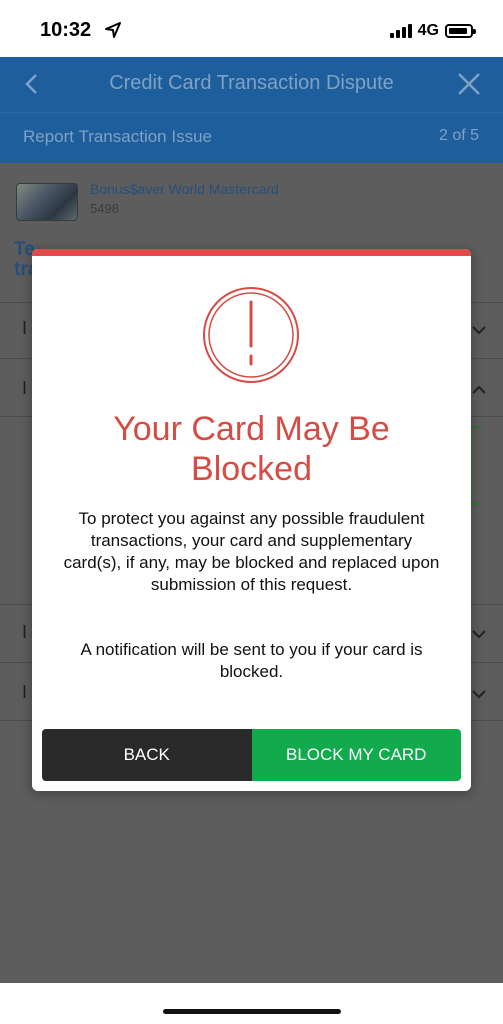 Image resolution: width=503 pixels, height=1024 pixels. What do you see at coordinates (428, 30) in the screenshot?
I see `network-type: 4G` at bounding box center [428, 30].